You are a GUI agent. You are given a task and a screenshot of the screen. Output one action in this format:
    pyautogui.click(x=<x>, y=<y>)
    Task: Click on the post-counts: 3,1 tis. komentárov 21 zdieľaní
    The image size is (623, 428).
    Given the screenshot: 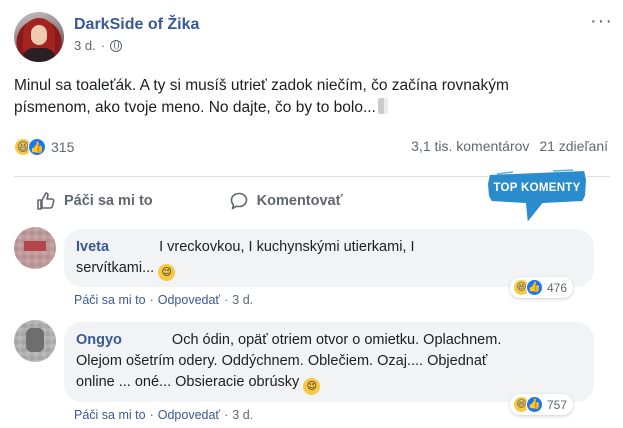 What is the action you would take?
    pyautogui.click(x=509, y=146)
    